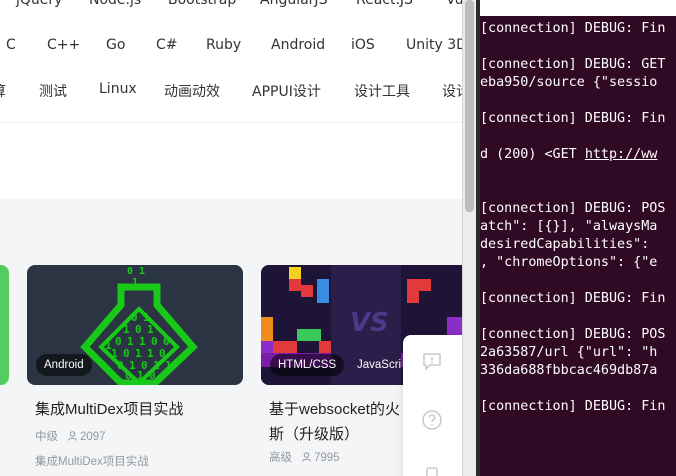  What do you see at coordinates (432, 361) in the screenshot?
I see `feedback-chat-icon` at bounding box center [432, 361].